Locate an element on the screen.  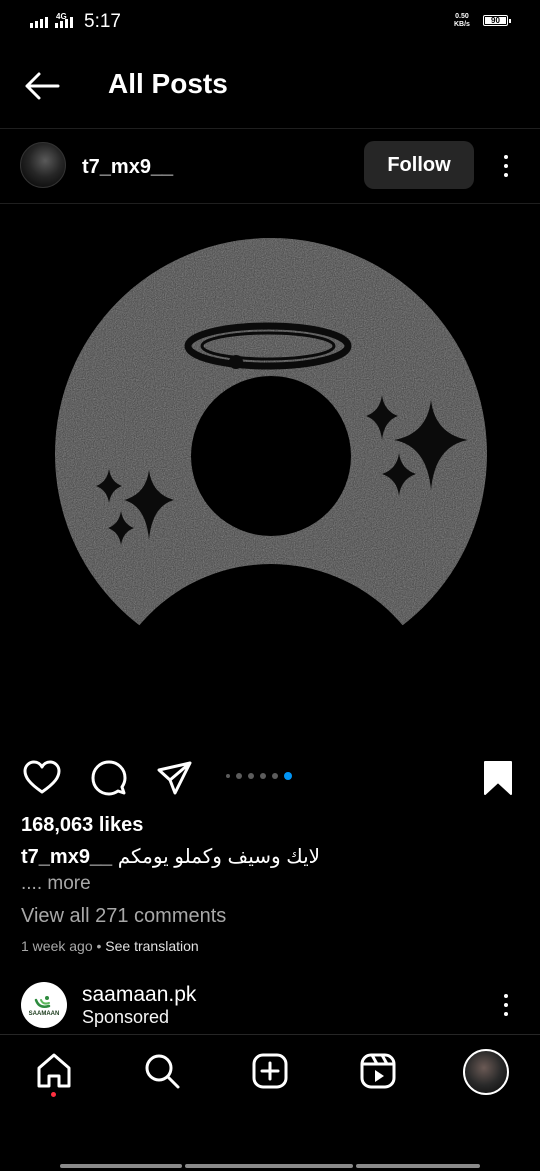
share-button is located at coordinates (175, 778).